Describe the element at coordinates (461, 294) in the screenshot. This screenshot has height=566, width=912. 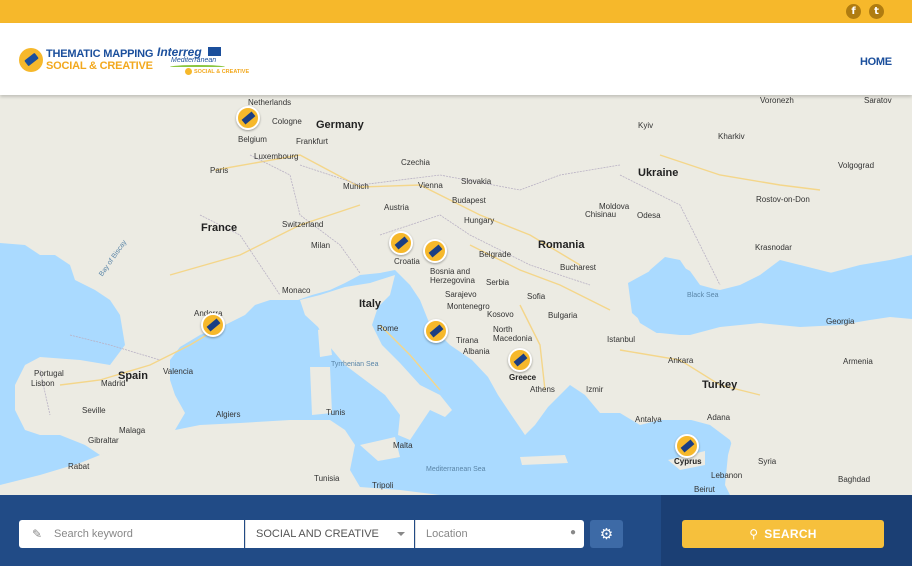
I see `map-city-sarajevo: Sarajevo` at that location.